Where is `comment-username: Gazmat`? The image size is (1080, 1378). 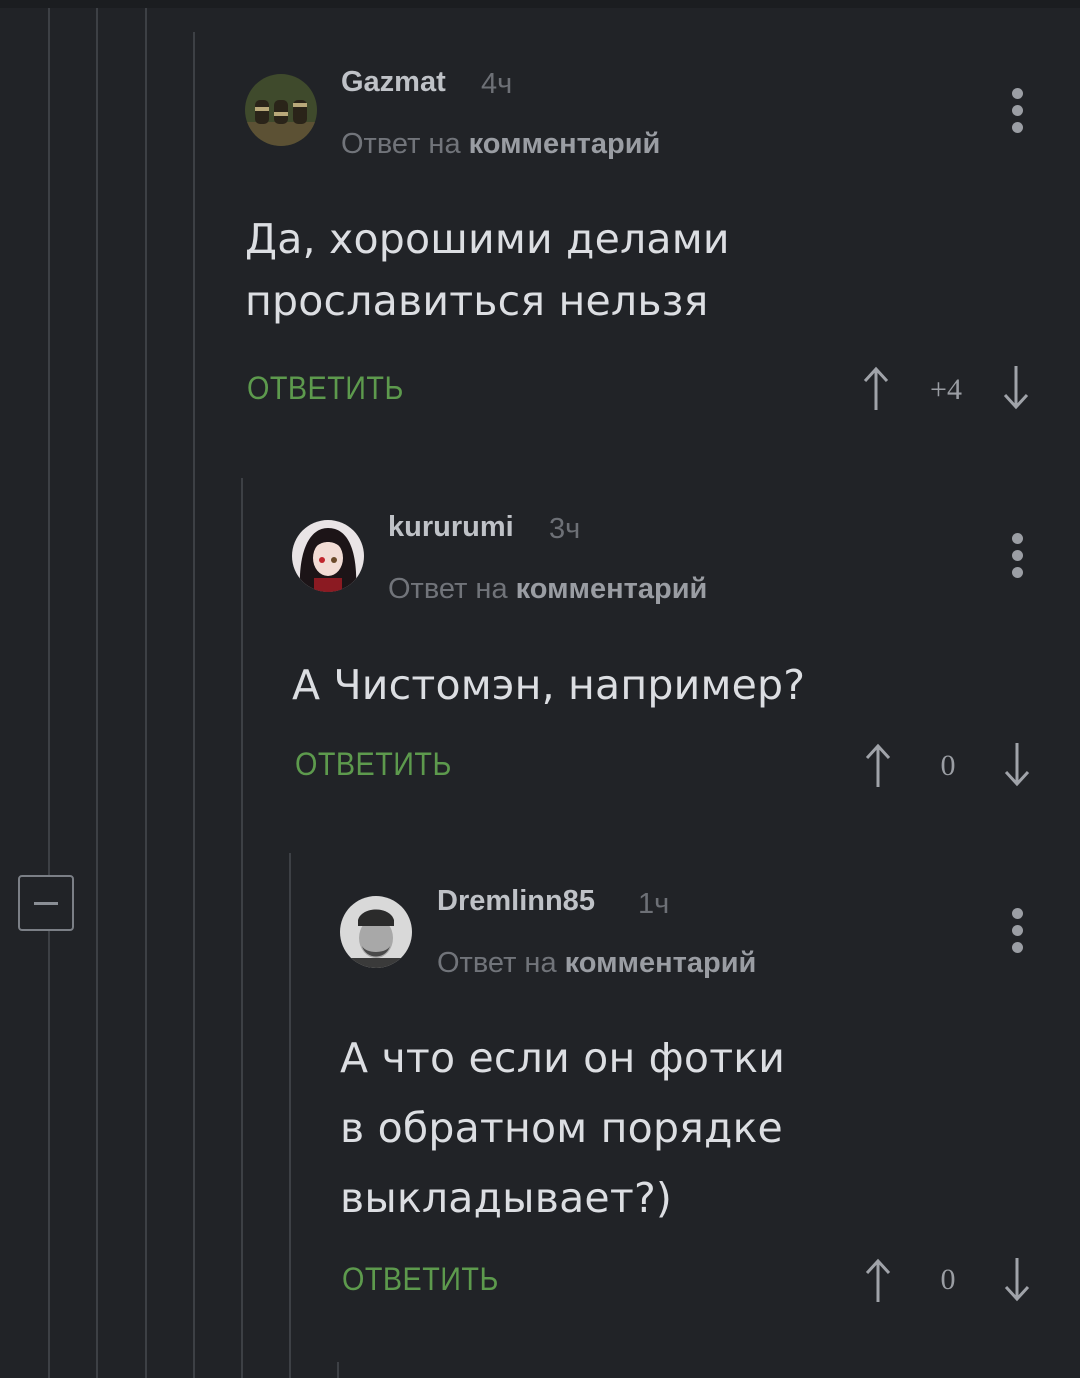 comment-username: Gazmat is located at coordinates (393, 82).